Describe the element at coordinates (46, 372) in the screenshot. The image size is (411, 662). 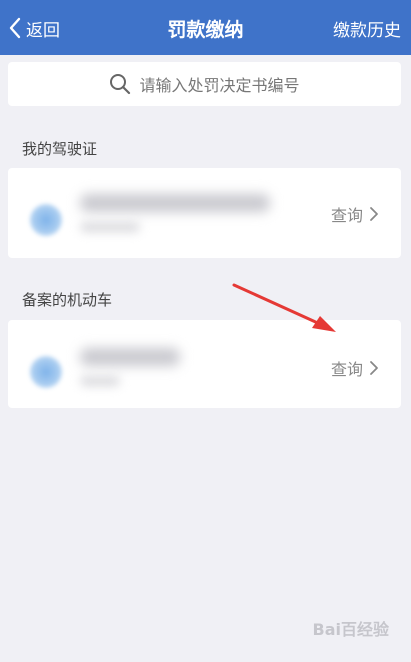
I see `vehicle-avatar` at that location.